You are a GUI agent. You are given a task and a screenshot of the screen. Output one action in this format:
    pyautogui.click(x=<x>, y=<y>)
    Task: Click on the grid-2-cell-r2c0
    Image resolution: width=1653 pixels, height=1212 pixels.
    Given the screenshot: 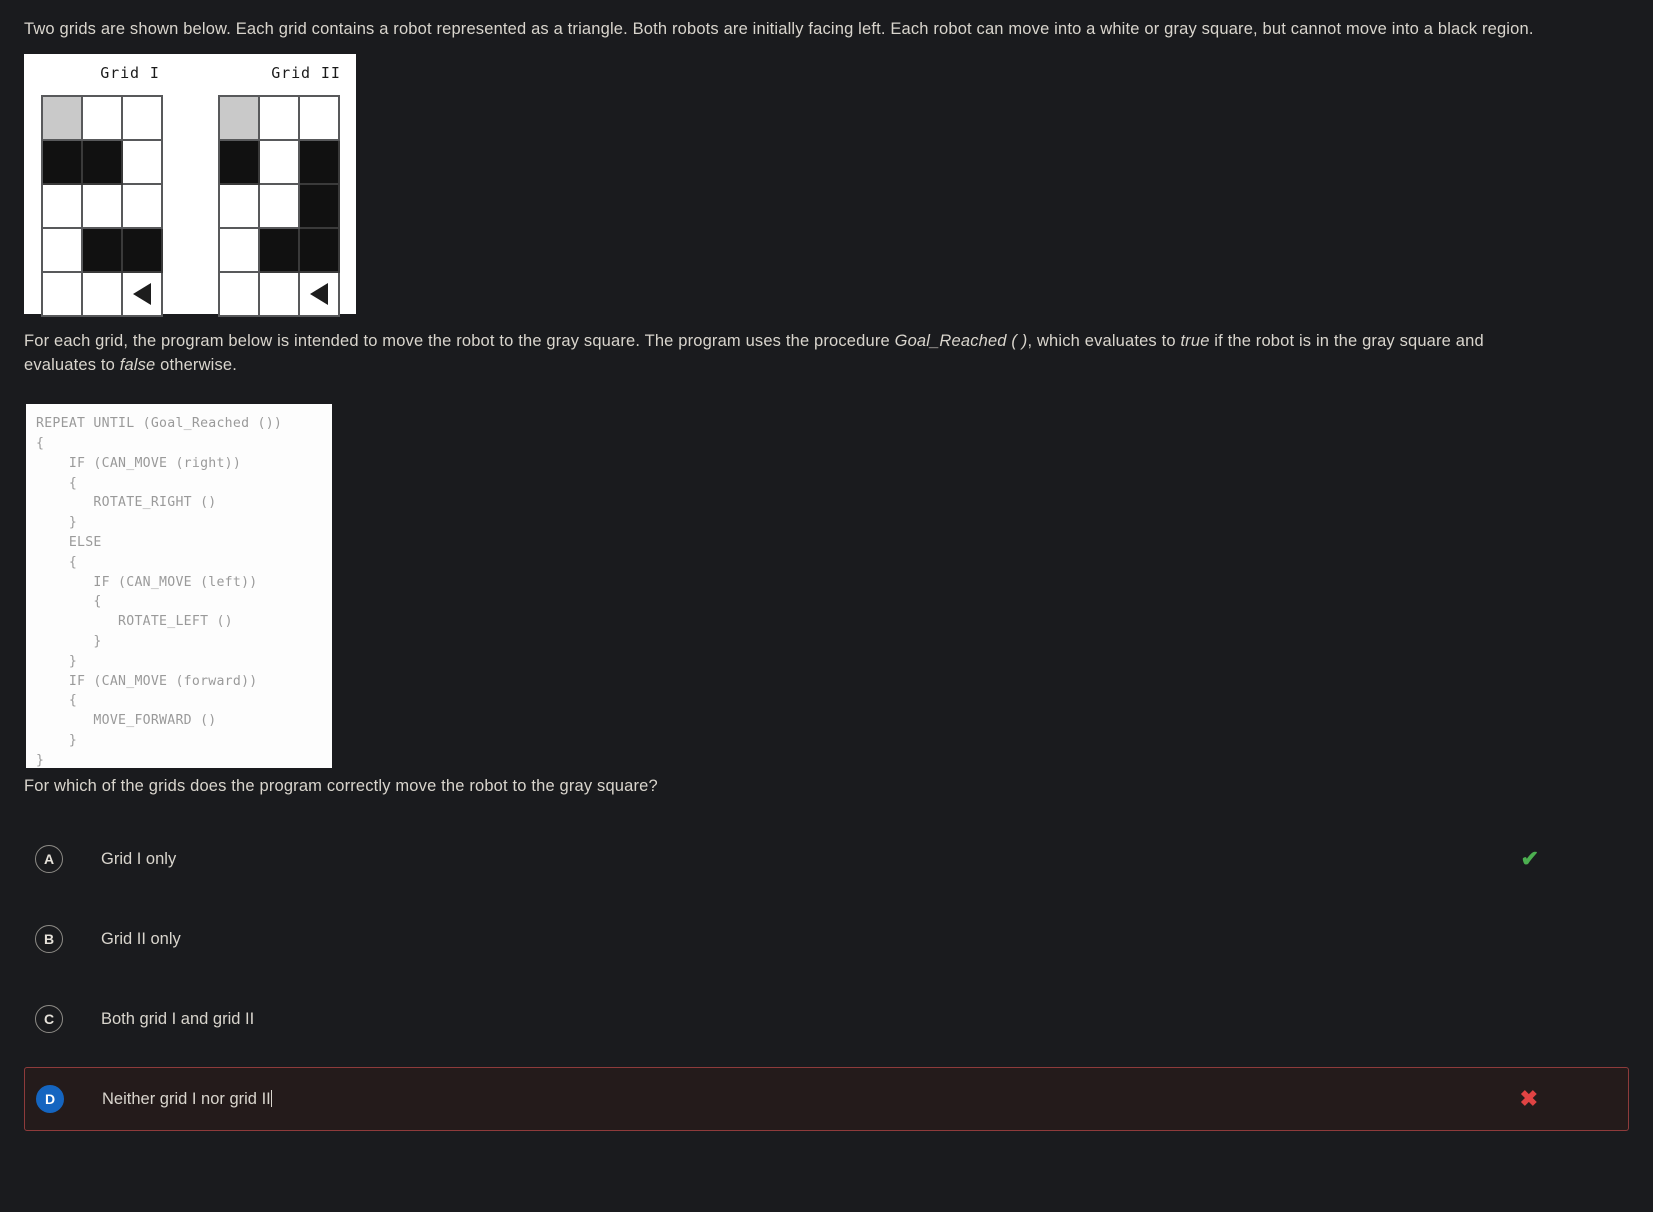 What is the action you would take?
    pyautogui.click(x=240, y=207)
    